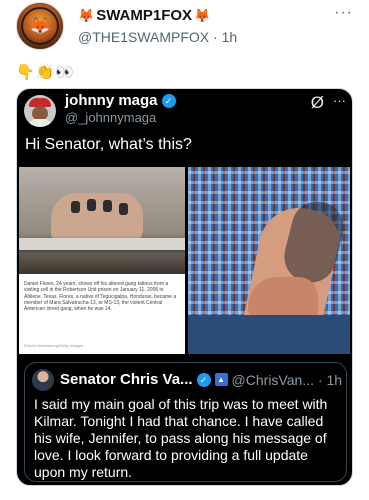 This screenshot has height=500, width=369. Describe the element at coordinates (317, 103) in the screenshot. I see `grok-icon: Ø` at that location.